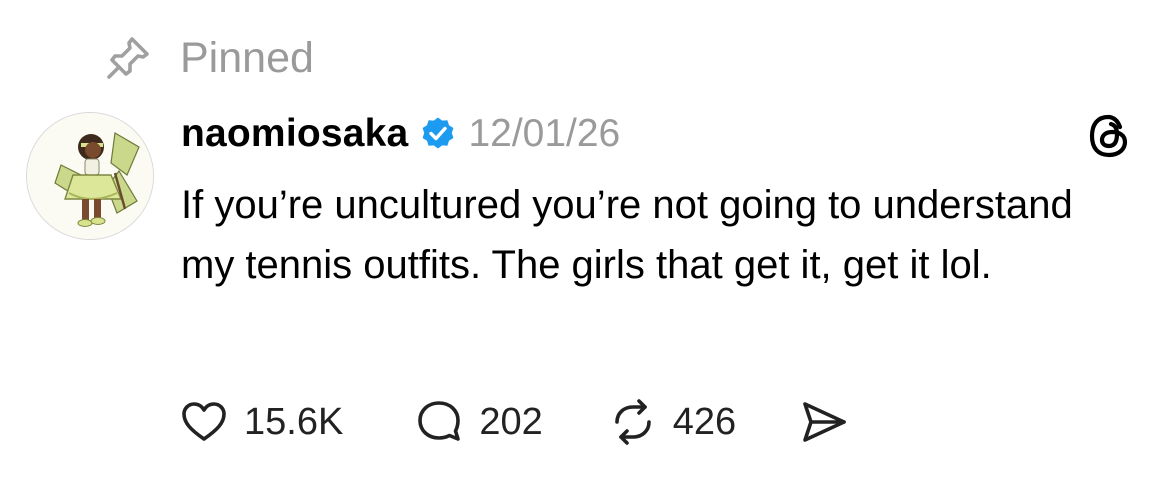 Image resolution: width=1170 pixels, height=479 pixels. I want to click on comment-icon, so click(439, 422).